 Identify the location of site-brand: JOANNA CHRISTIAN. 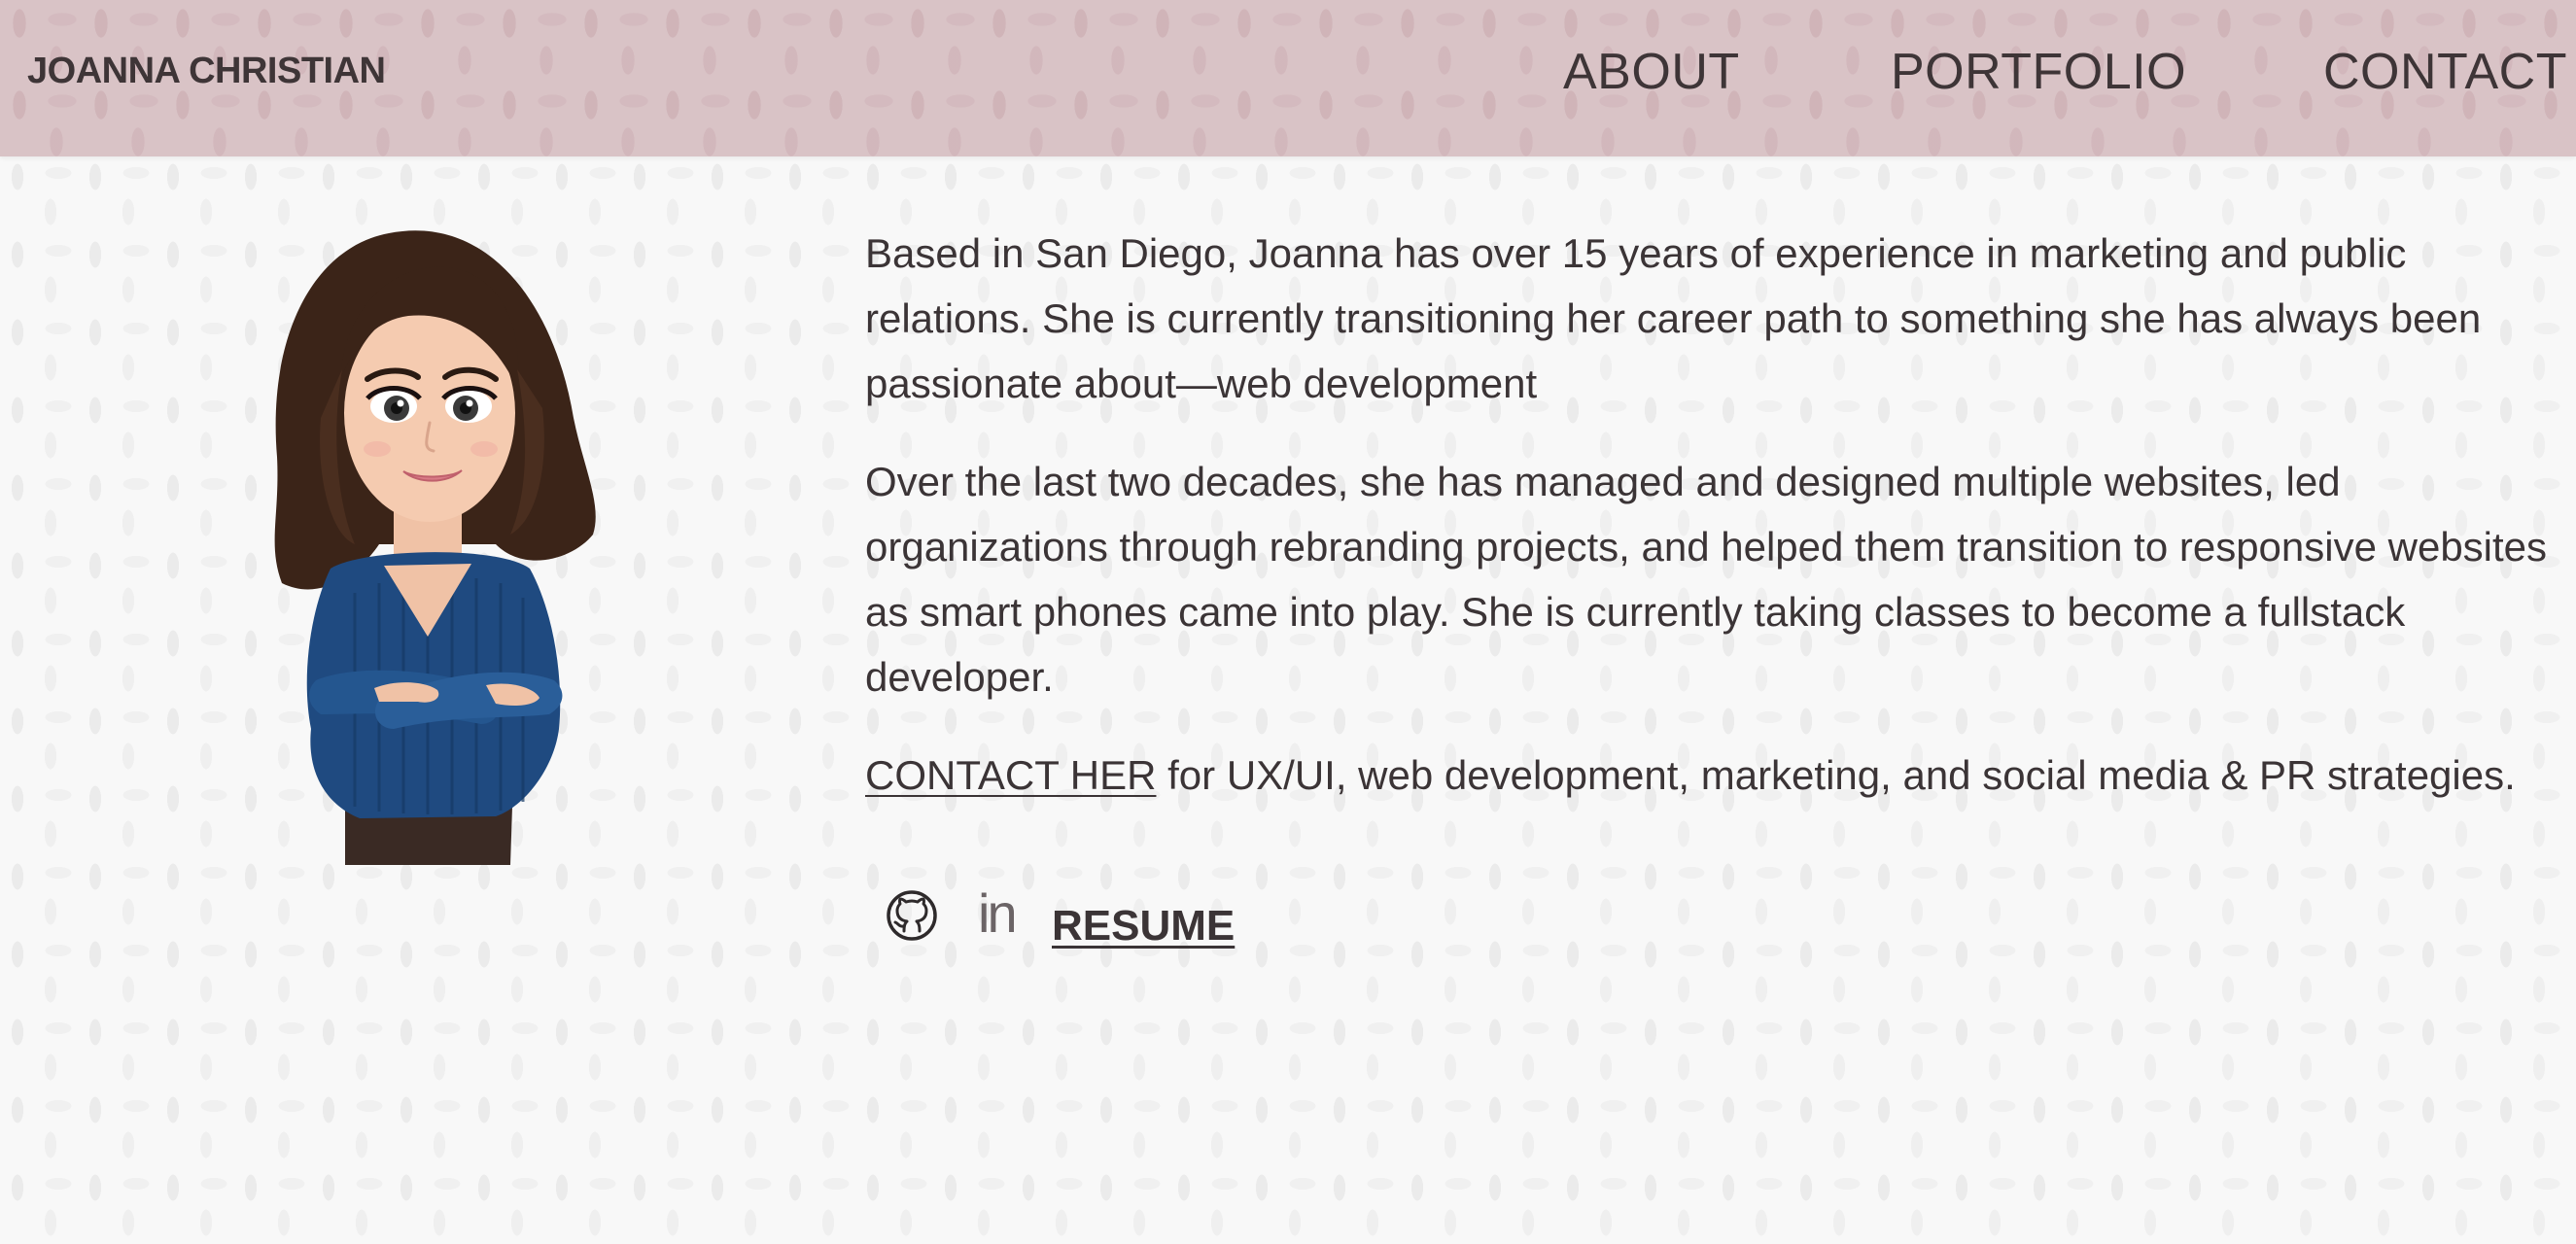
(207, 71).